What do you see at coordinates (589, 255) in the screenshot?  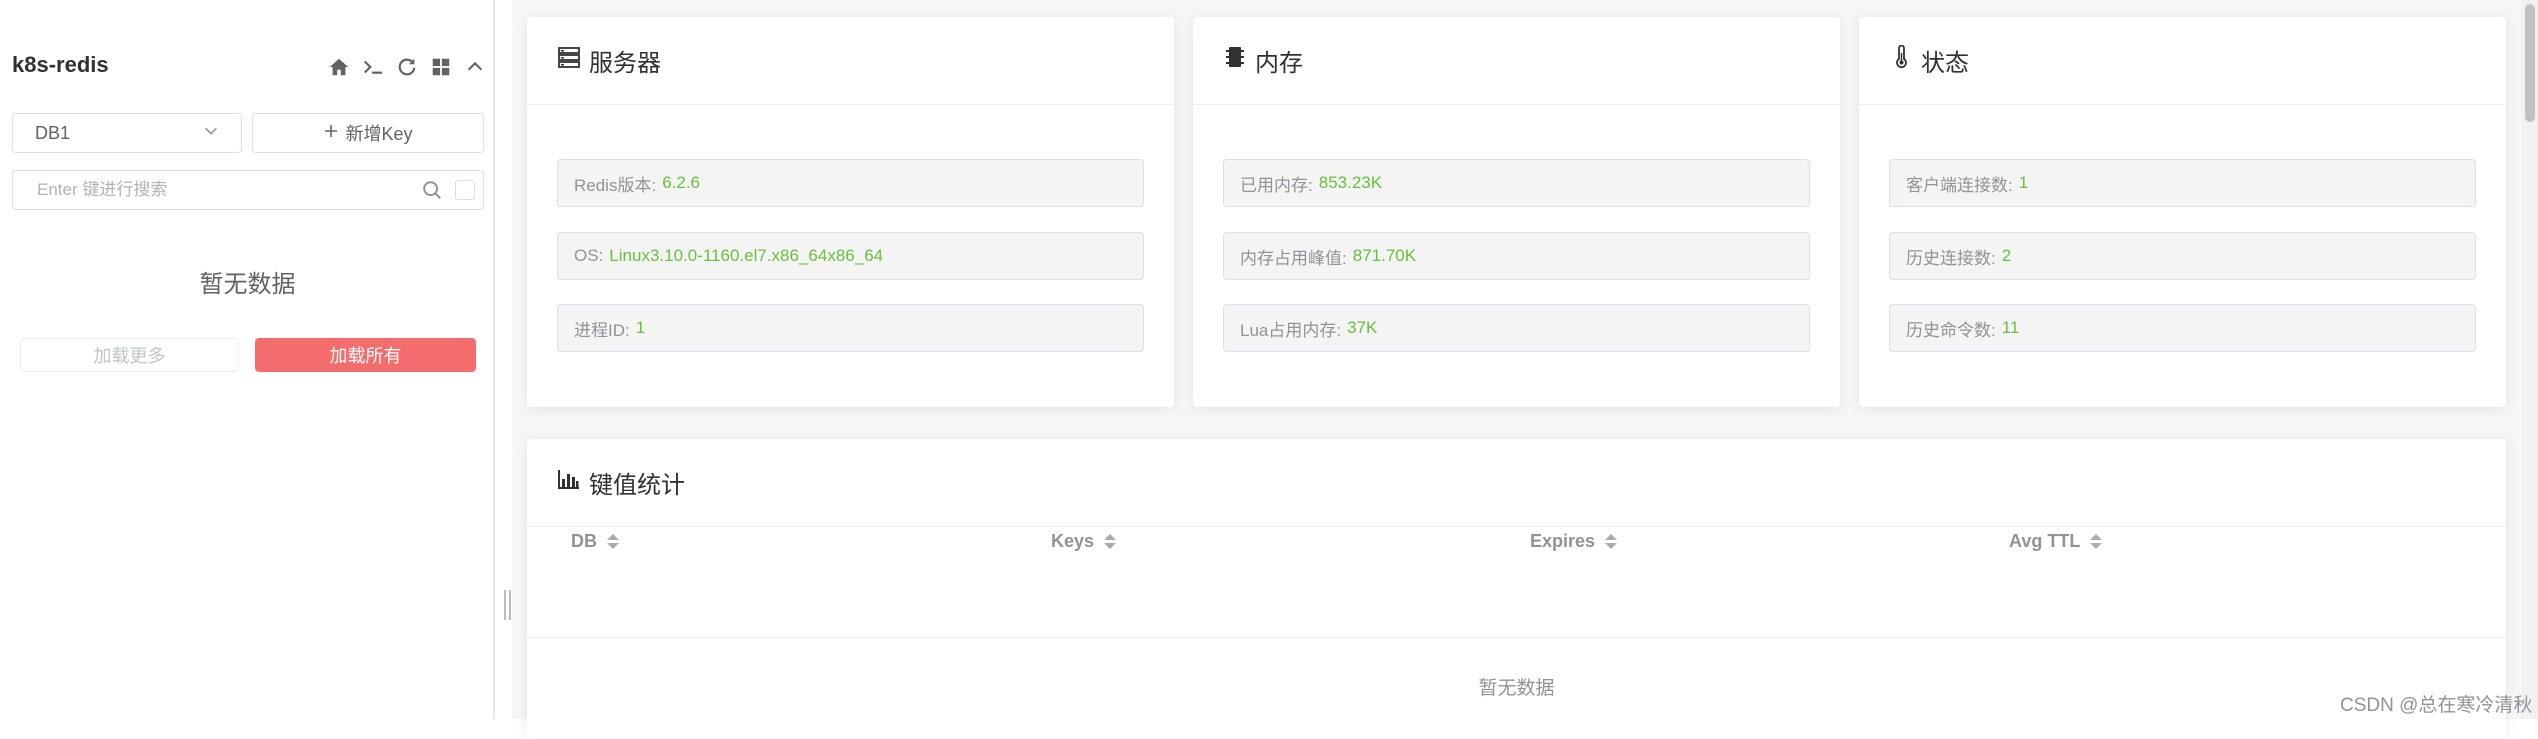 I see `info-label: OS:` at bounding box center [589, 255].